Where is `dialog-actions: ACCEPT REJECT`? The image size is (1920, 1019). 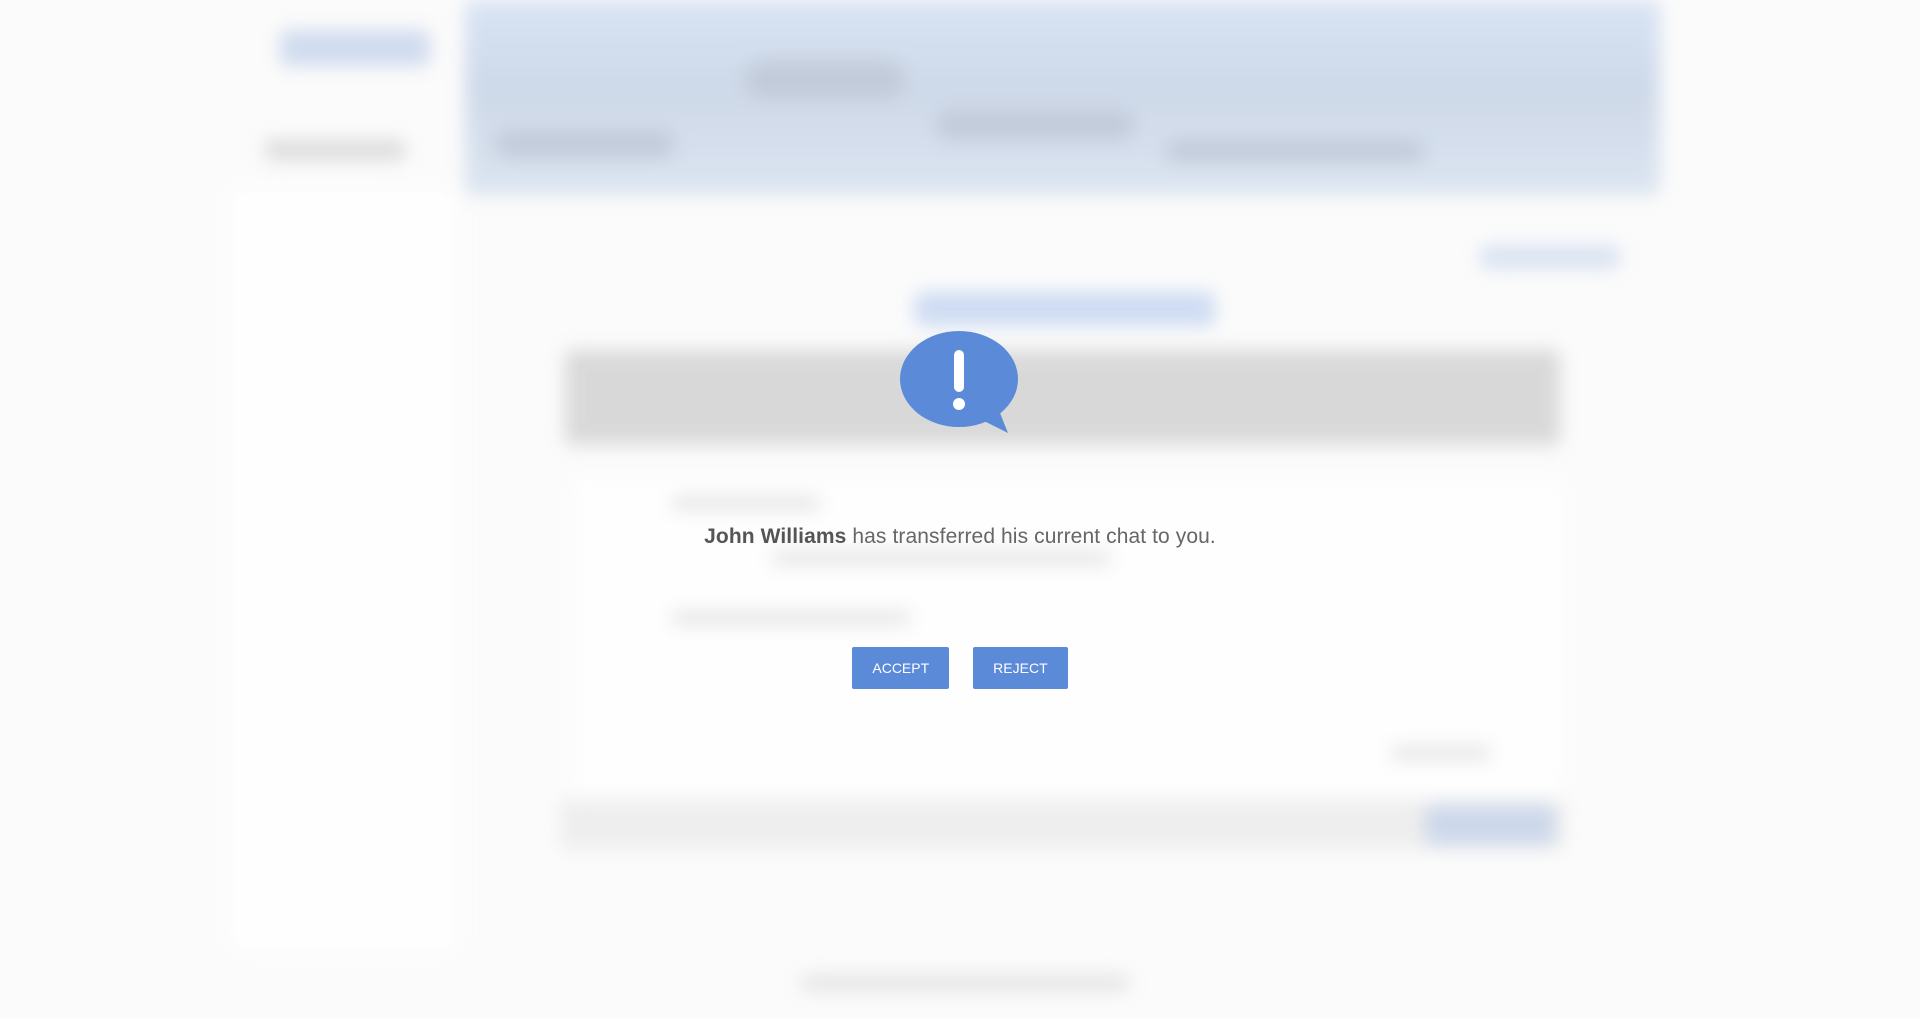
dialog-actions: ACCEPT REJECT is located at coordinates (960, 668).